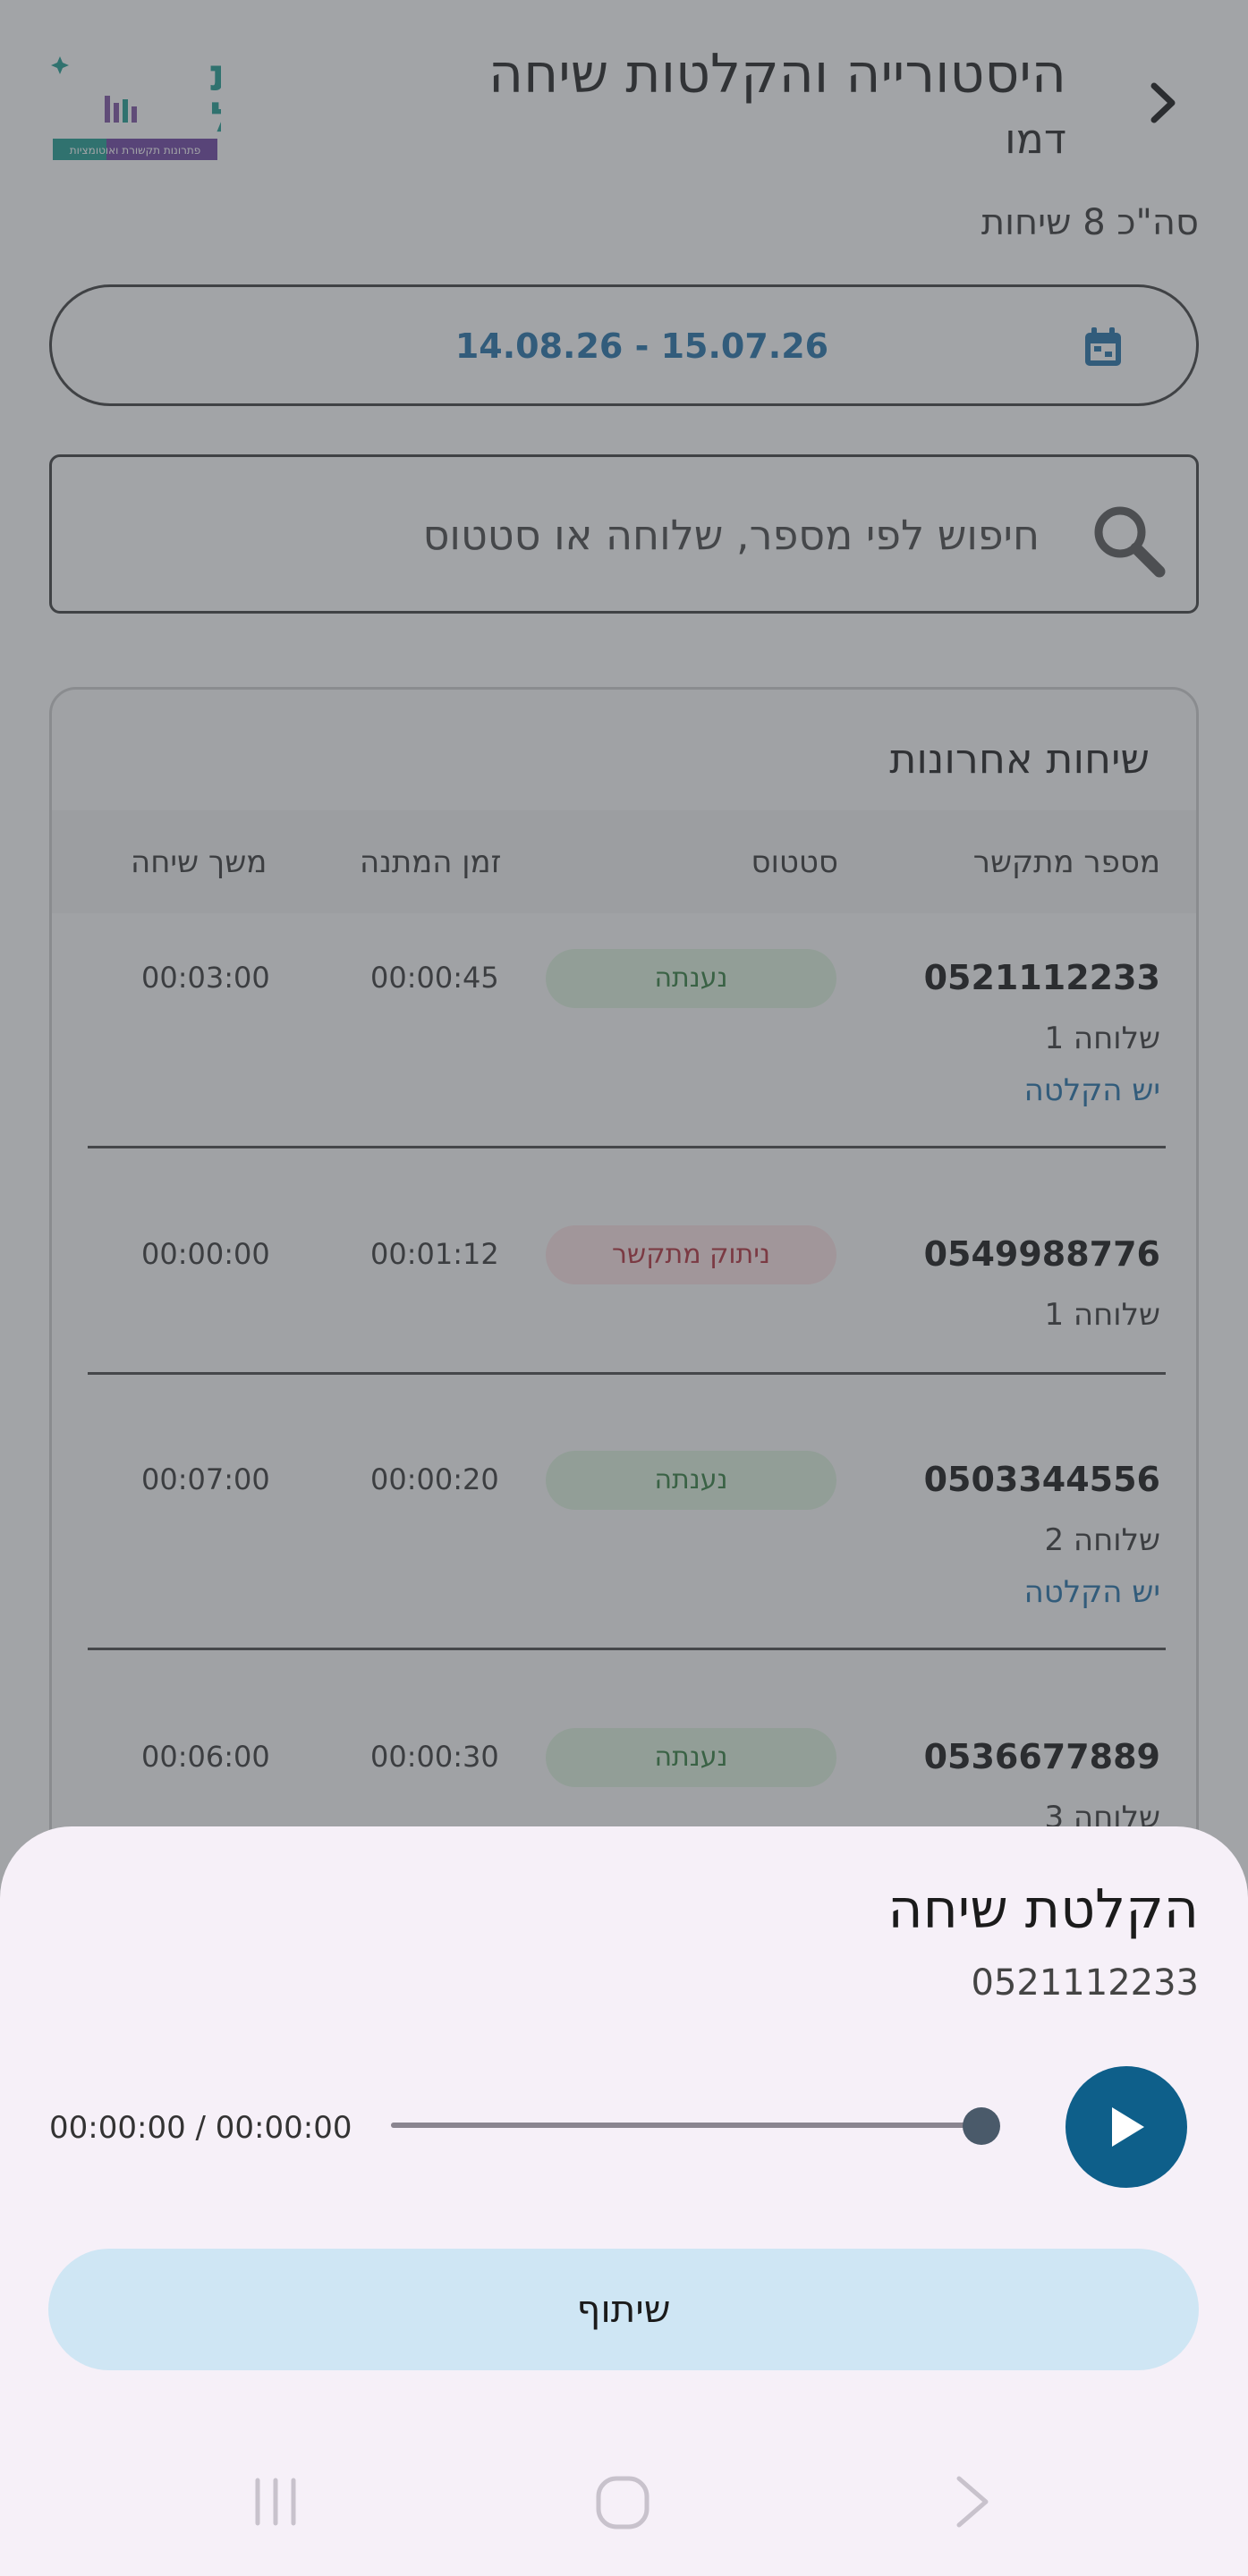 This screenshot has width=1248, height=2576. Describe the element at coordinates (981, 2126) in the screenshot. I see `seek-bar-thumb` at that location.